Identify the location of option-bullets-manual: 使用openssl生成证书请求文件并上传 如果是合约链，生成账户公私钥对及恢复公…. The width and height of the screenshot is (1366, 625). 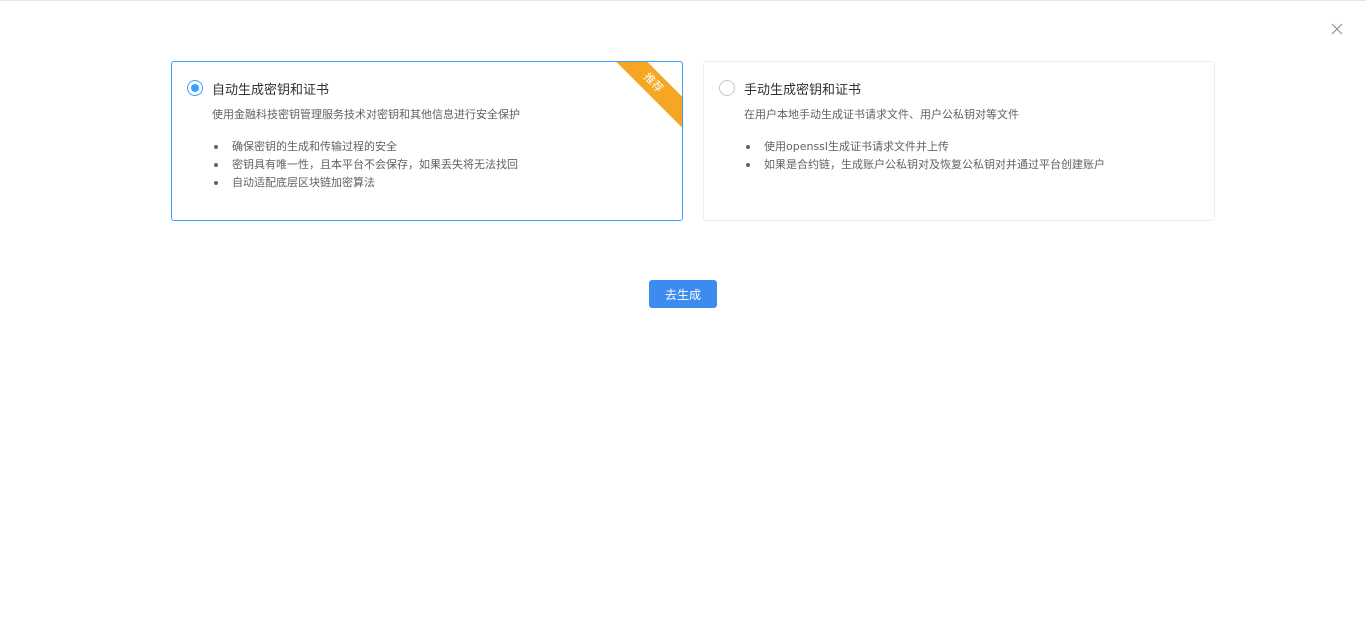
(924, 156).